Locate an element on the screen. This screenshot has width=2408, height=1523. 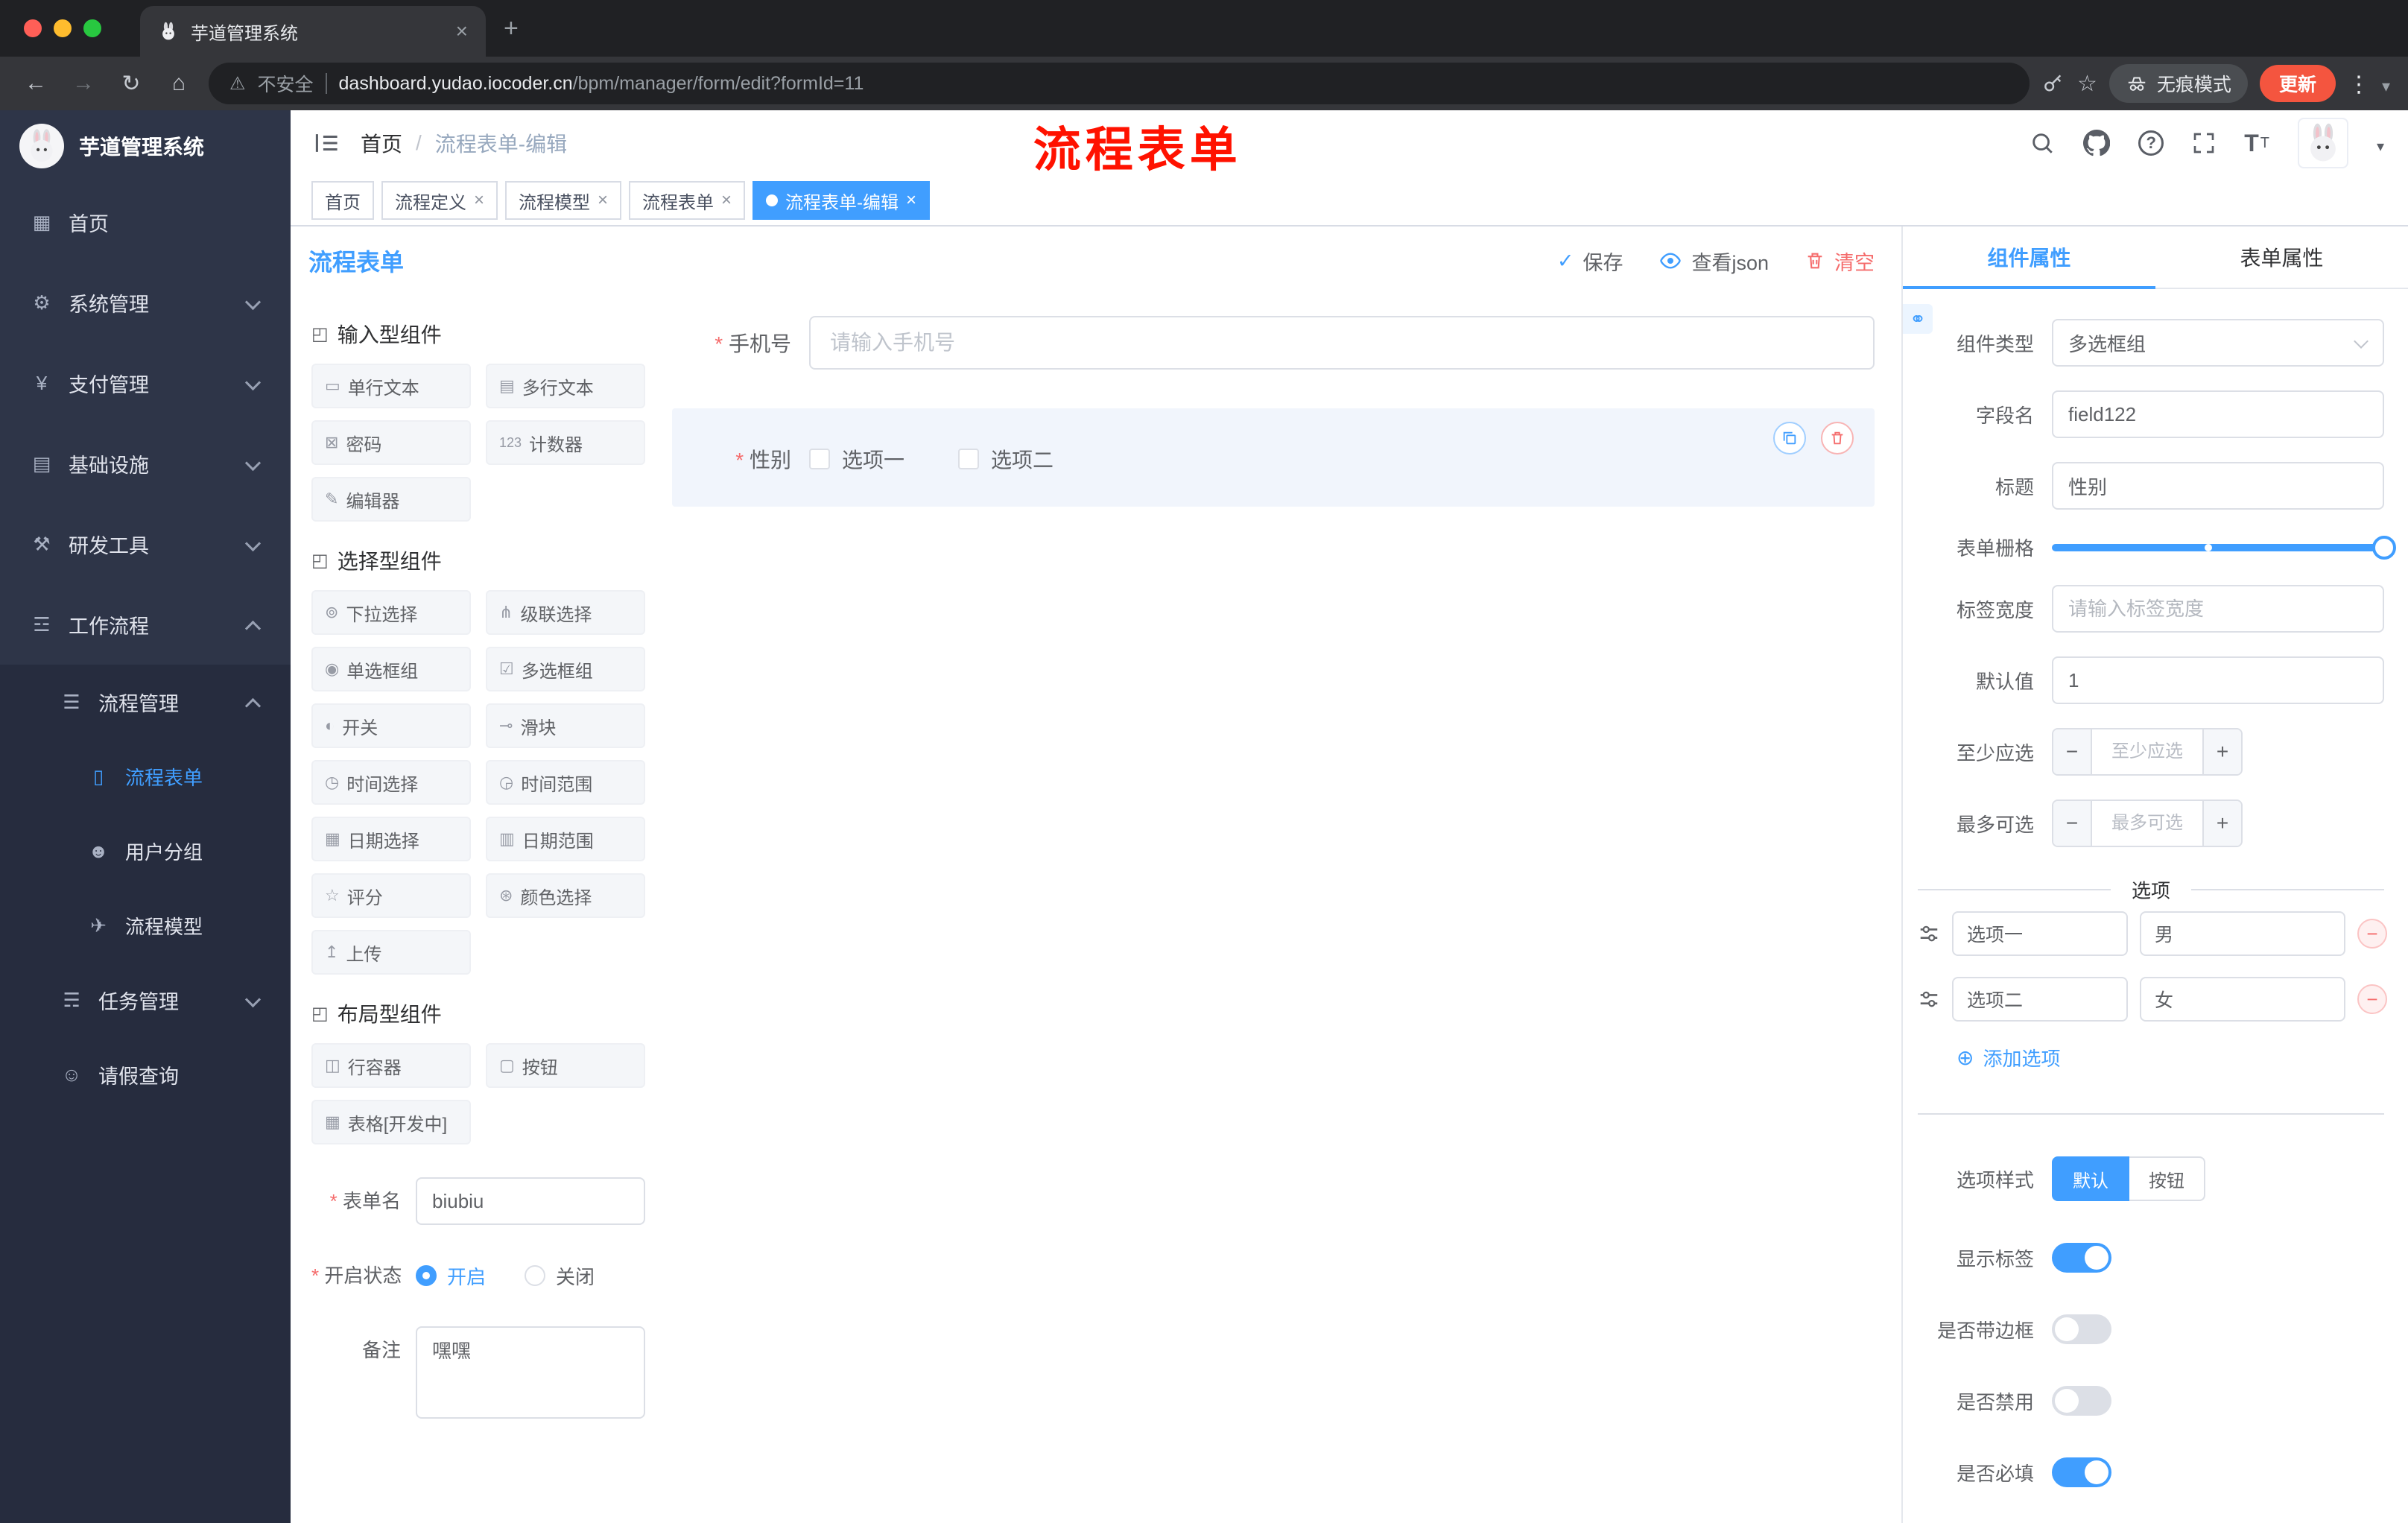
add-option-button: 添加选项 is located at coordinates (2182, 1058).